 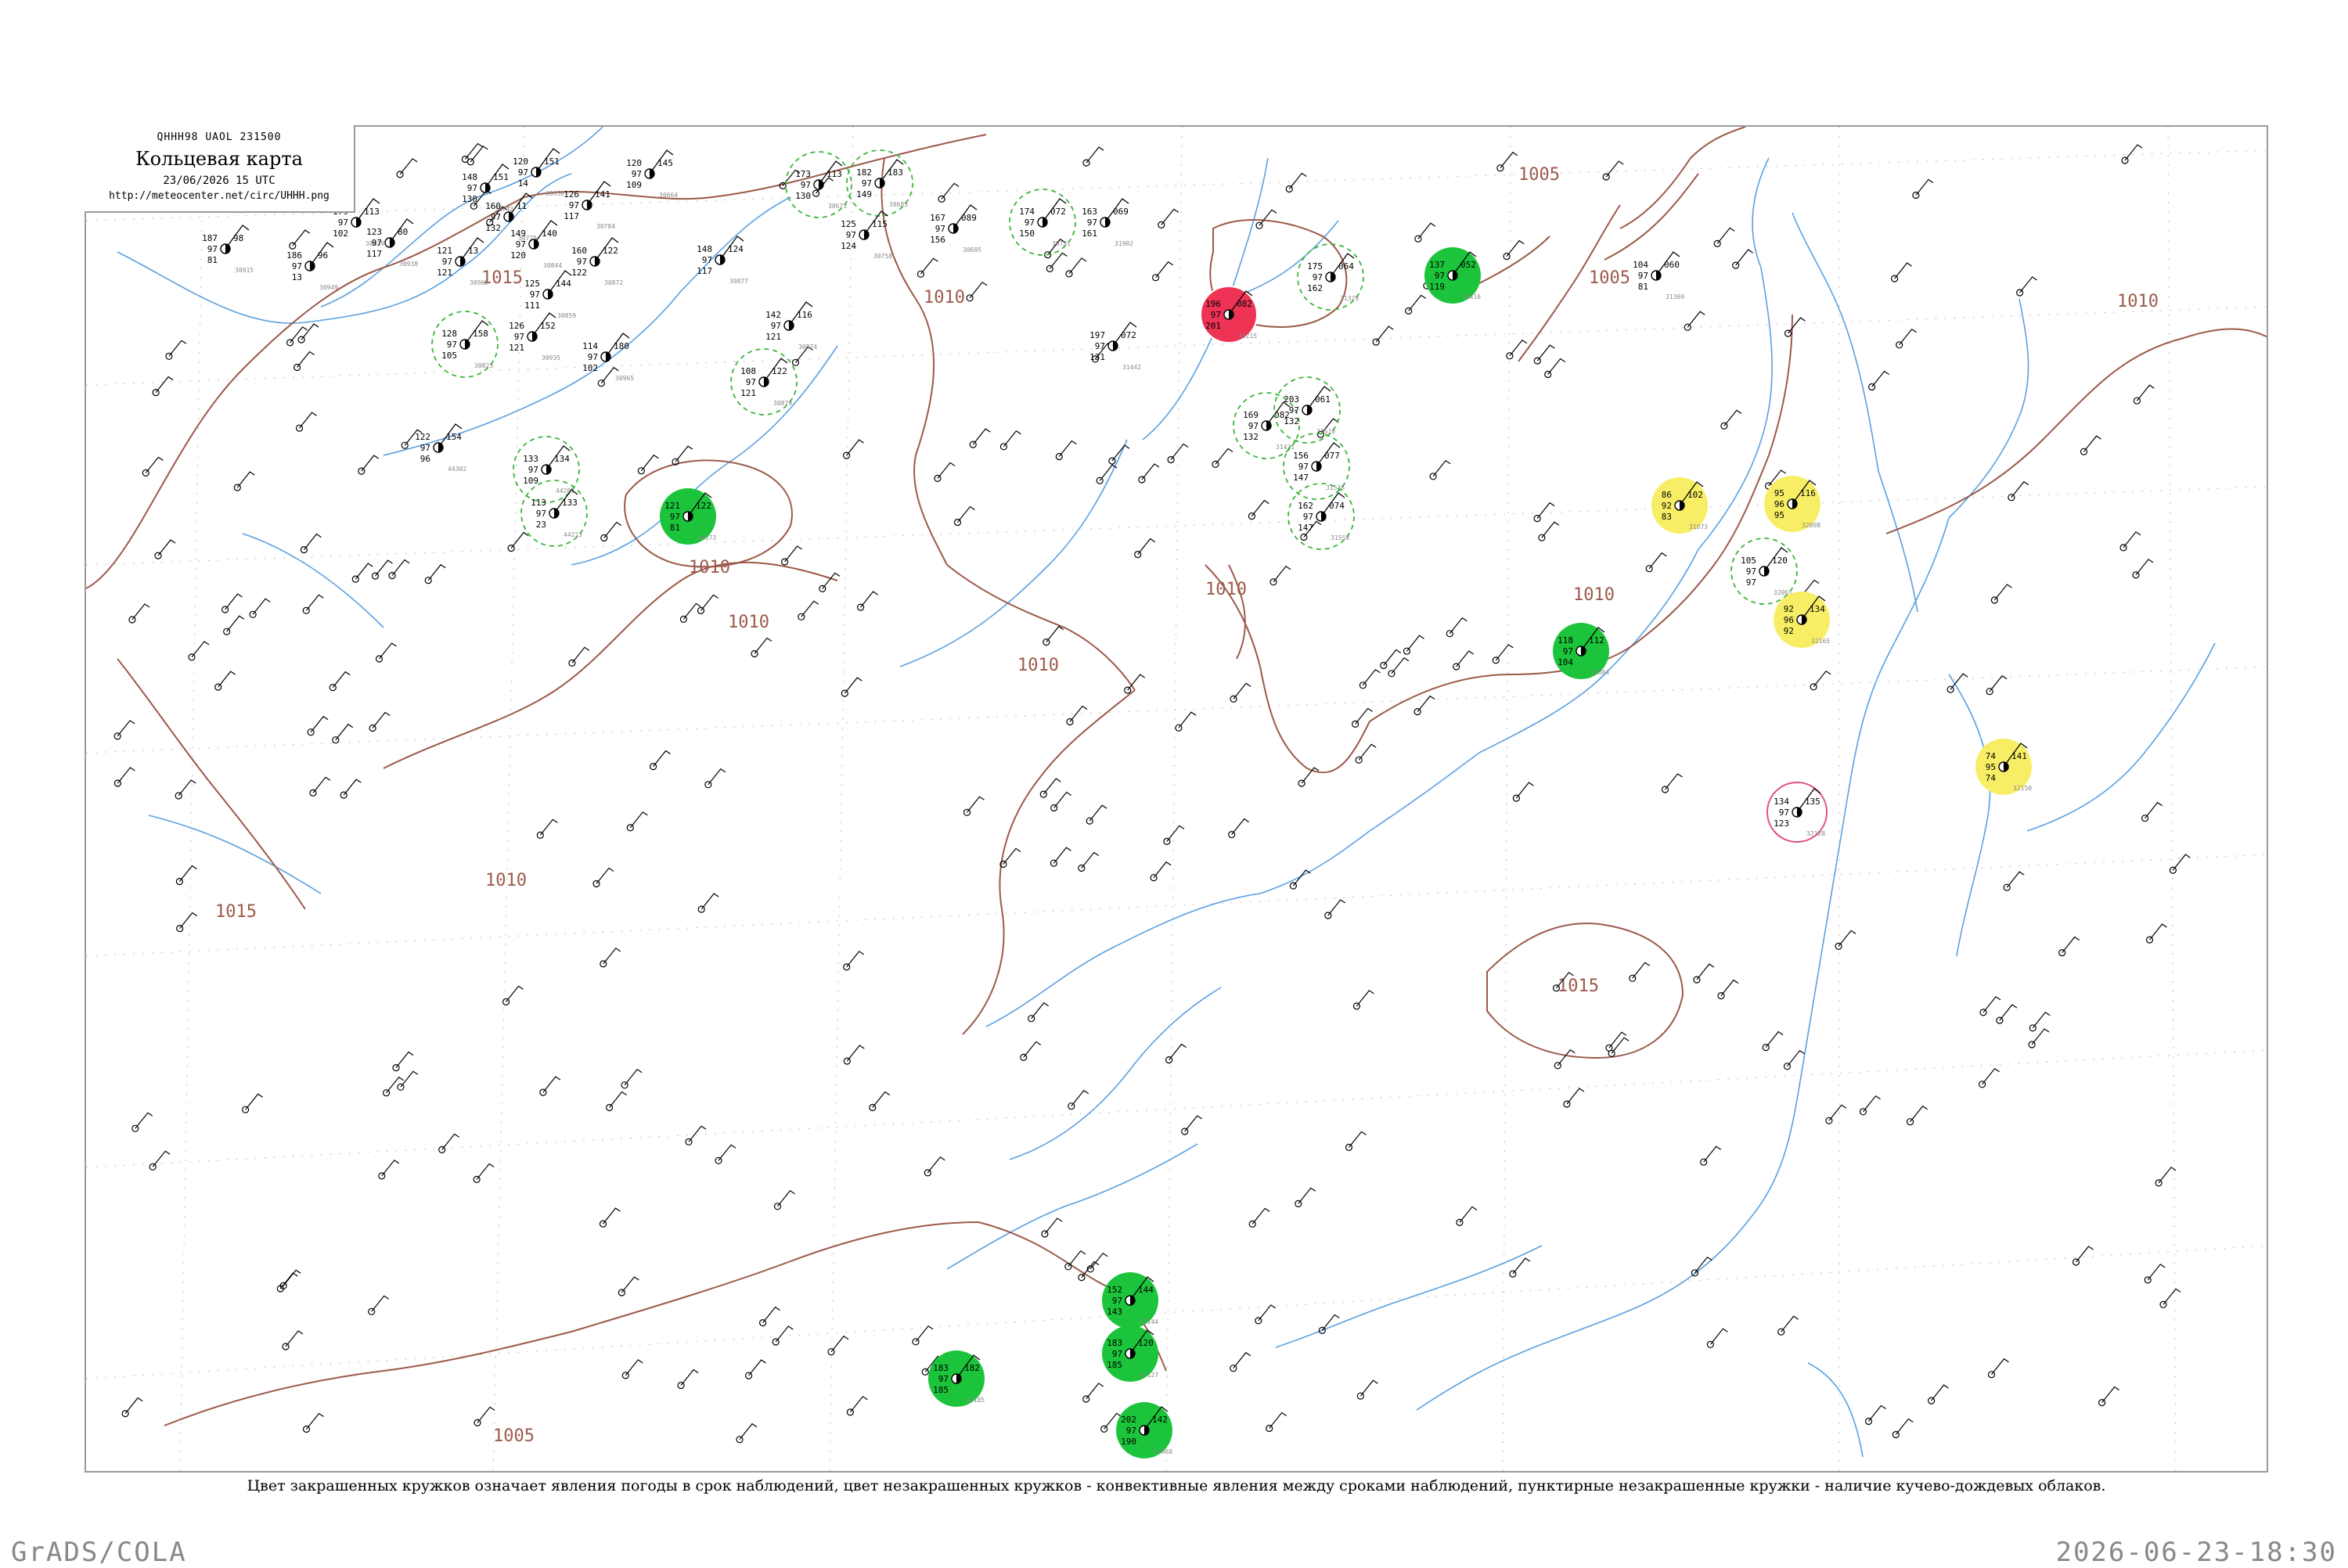 I want to click on station-31215: 19697201 082 31215, so click(x=1229, y=315).